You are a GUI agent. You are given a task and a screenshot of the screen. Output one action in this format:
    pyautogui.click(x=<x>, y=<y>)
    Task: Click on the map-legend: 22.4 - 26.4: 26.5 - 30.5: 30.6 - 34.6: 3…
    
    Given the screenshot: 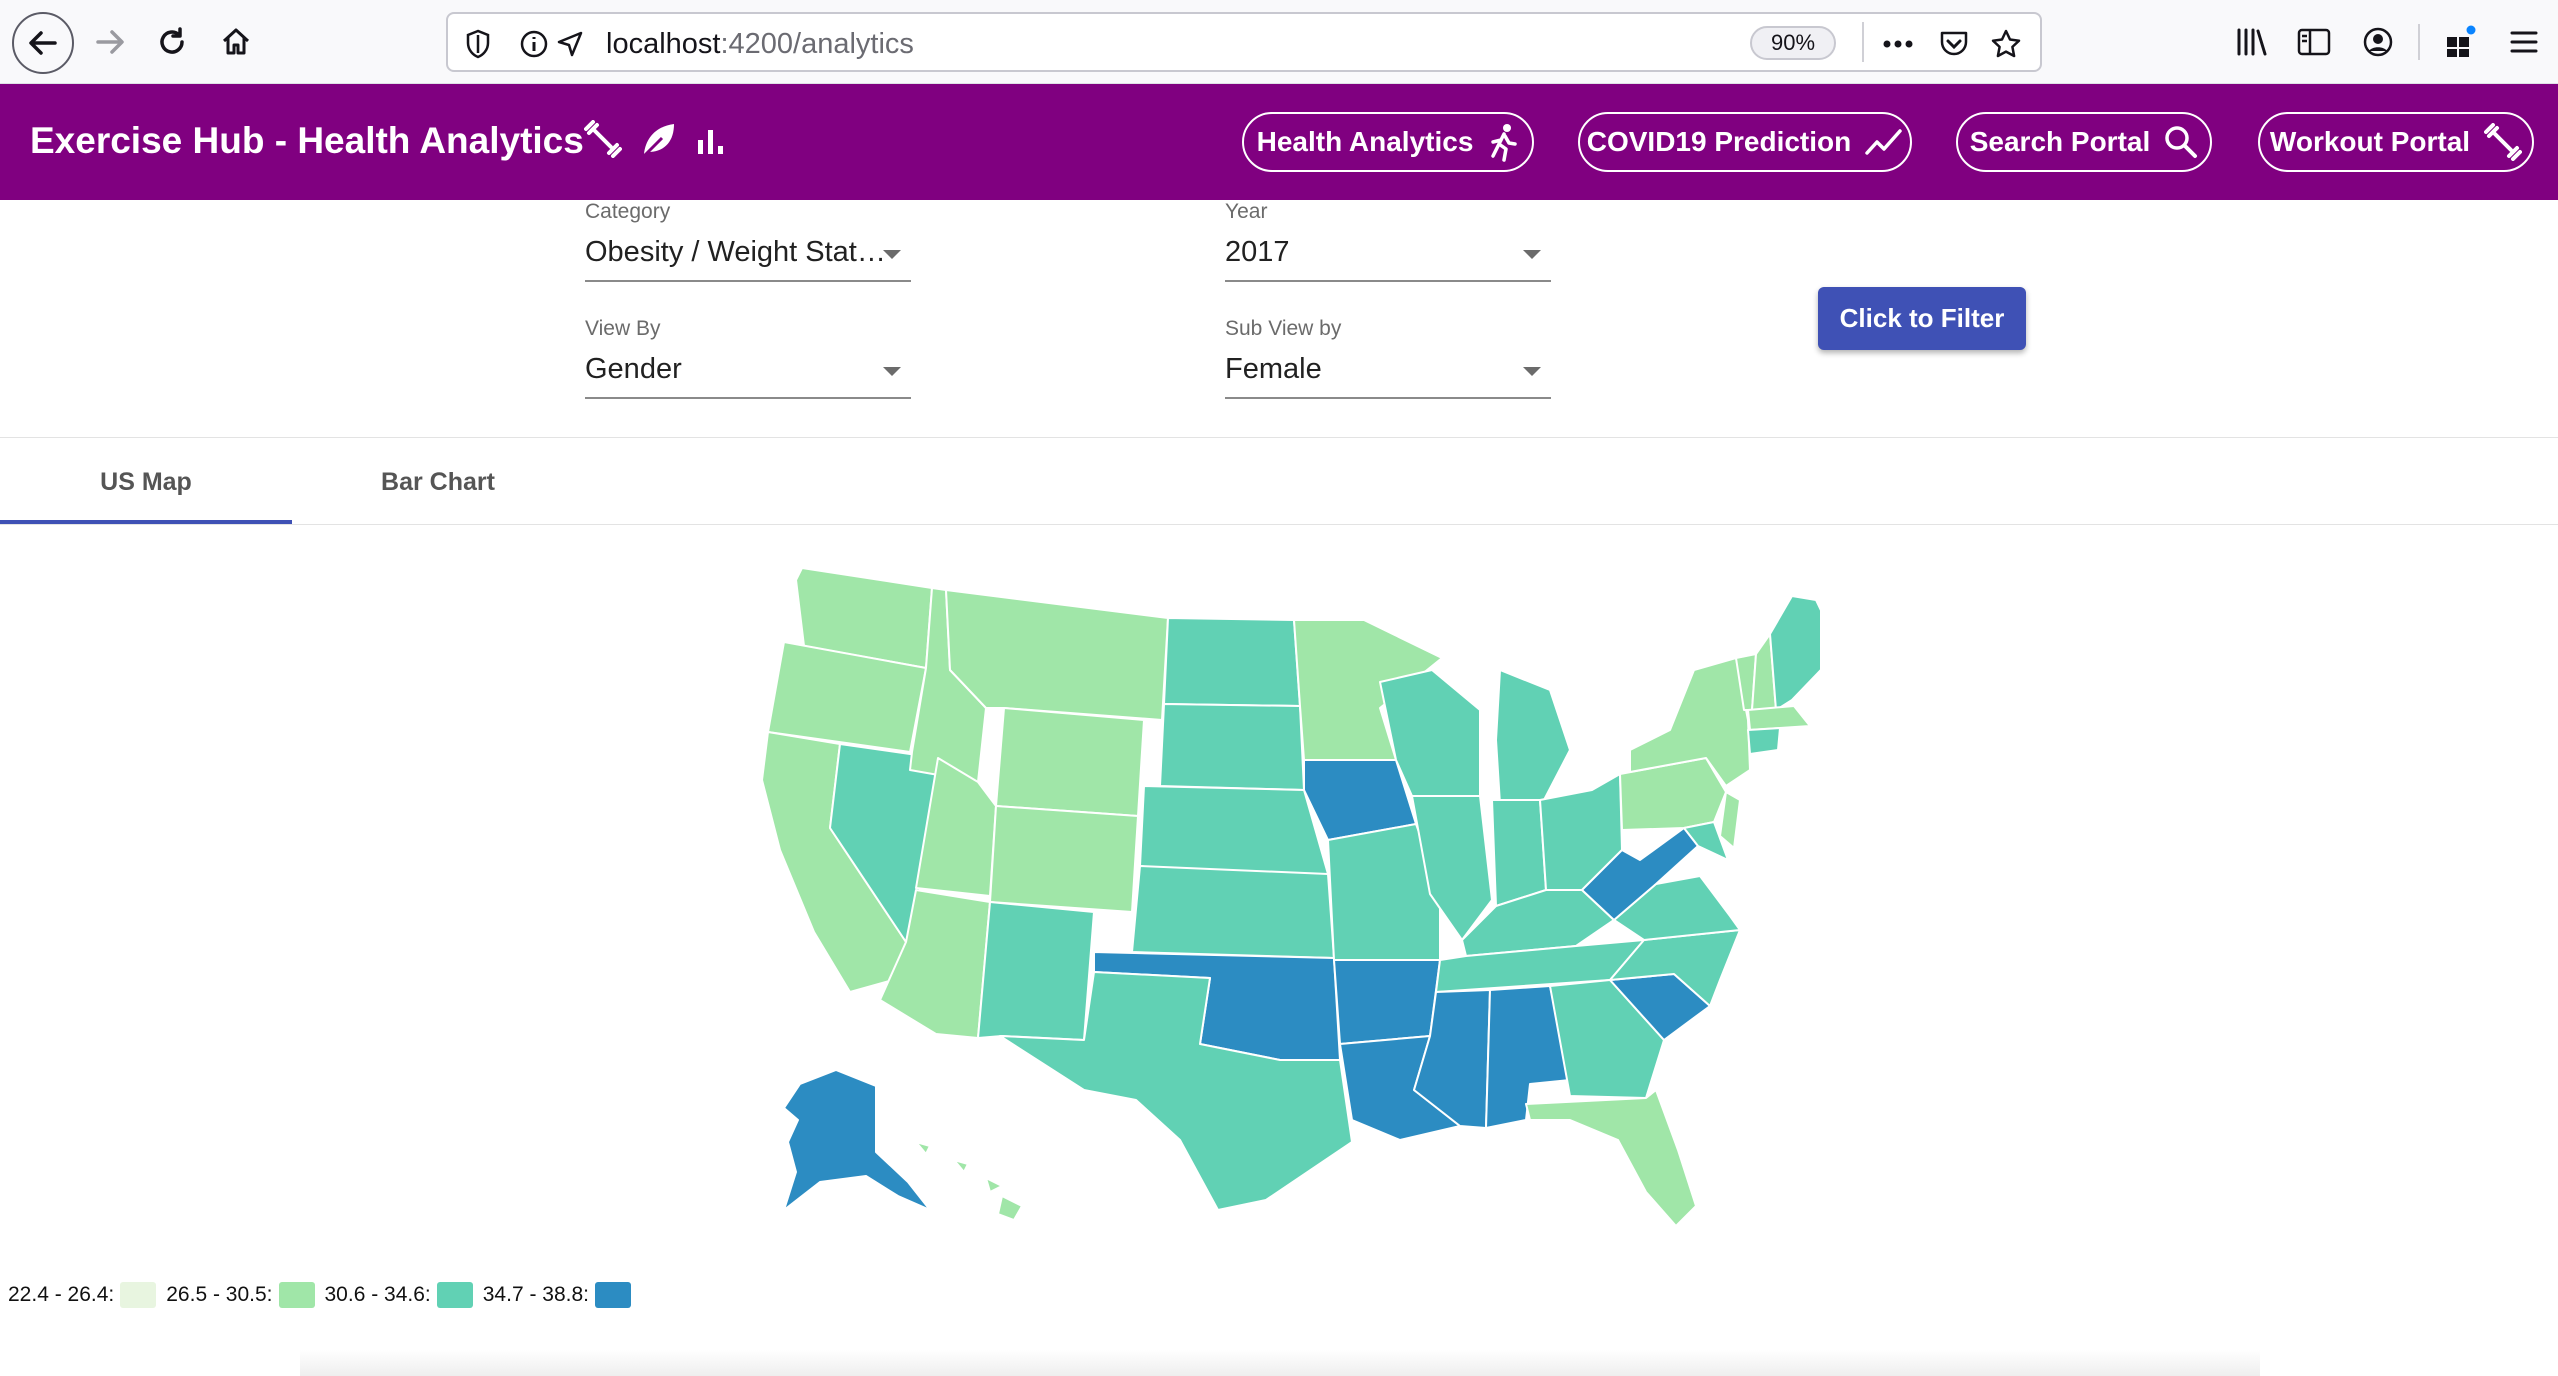 What is the action you would take?
    pyautogui.click(x=324, y=1295)
    